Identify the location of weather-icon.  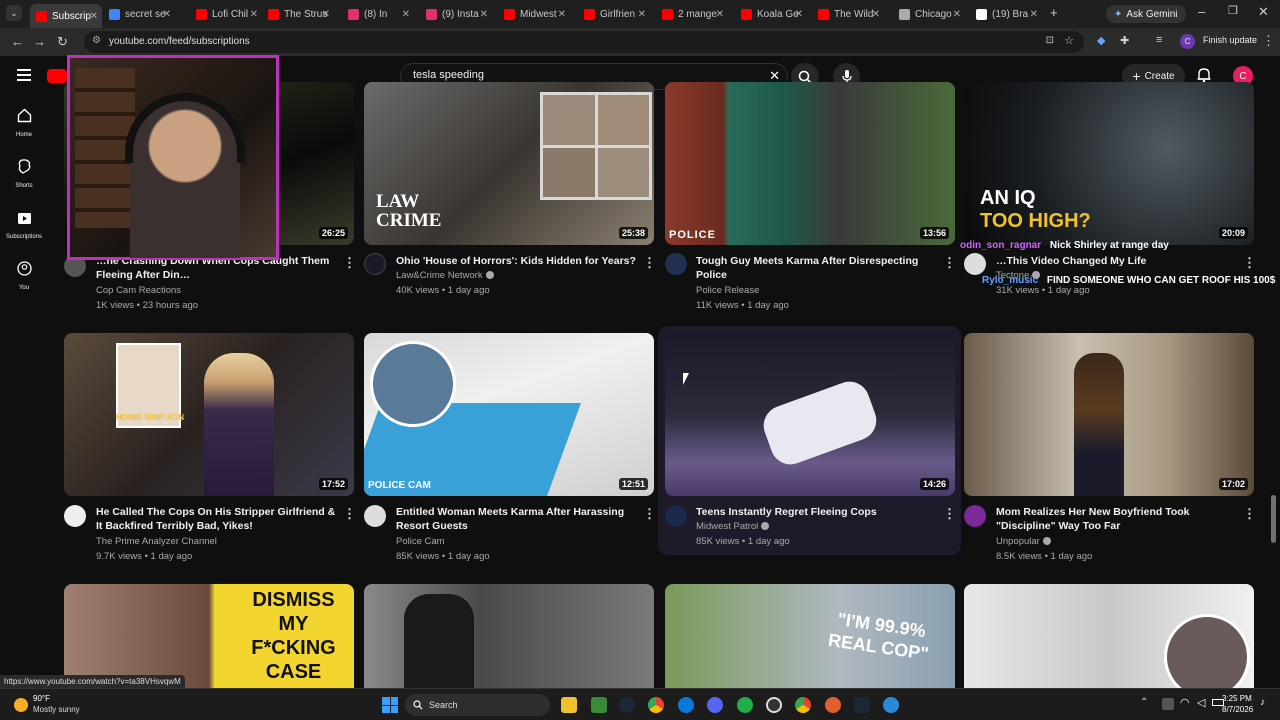
(21, 705).